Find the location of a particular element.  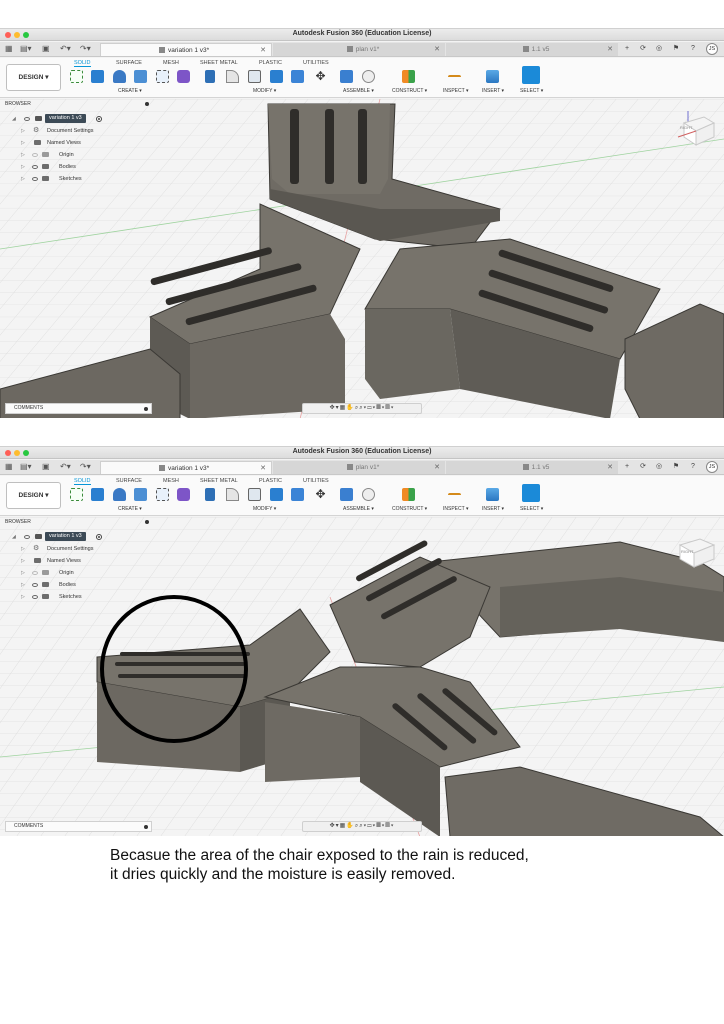

browser-item-document-settings: ▷ ⚙ Document Settings is located at coordinates (80, 131).